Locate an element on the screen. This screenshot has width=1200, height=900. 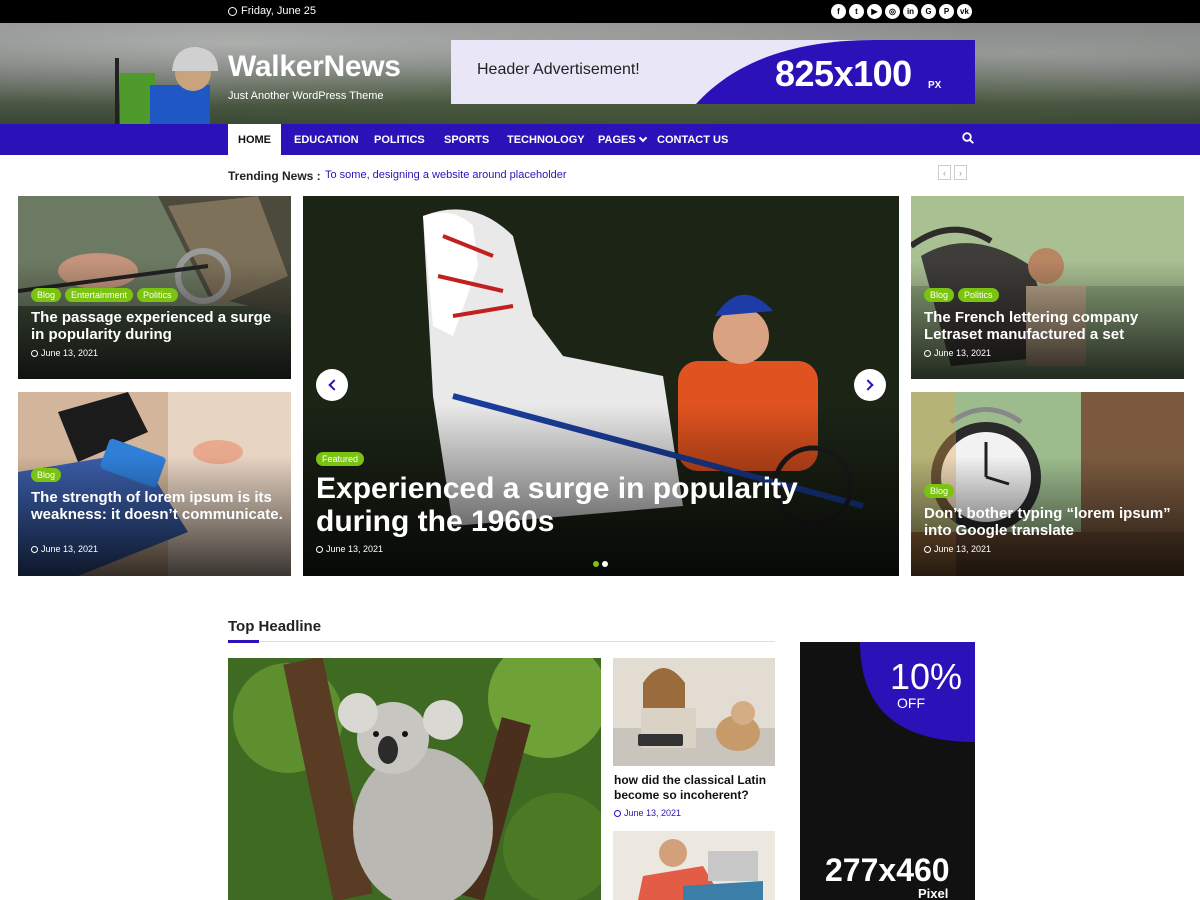
slide-date: June 13, 2021 is located at coordinates (349, 549).